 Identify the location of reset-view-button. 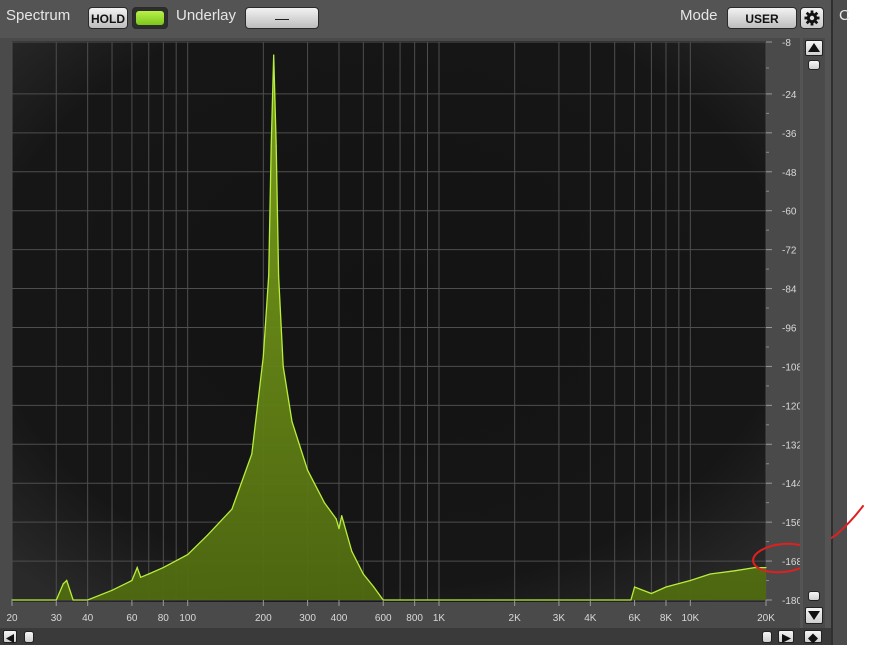
(813, 637).